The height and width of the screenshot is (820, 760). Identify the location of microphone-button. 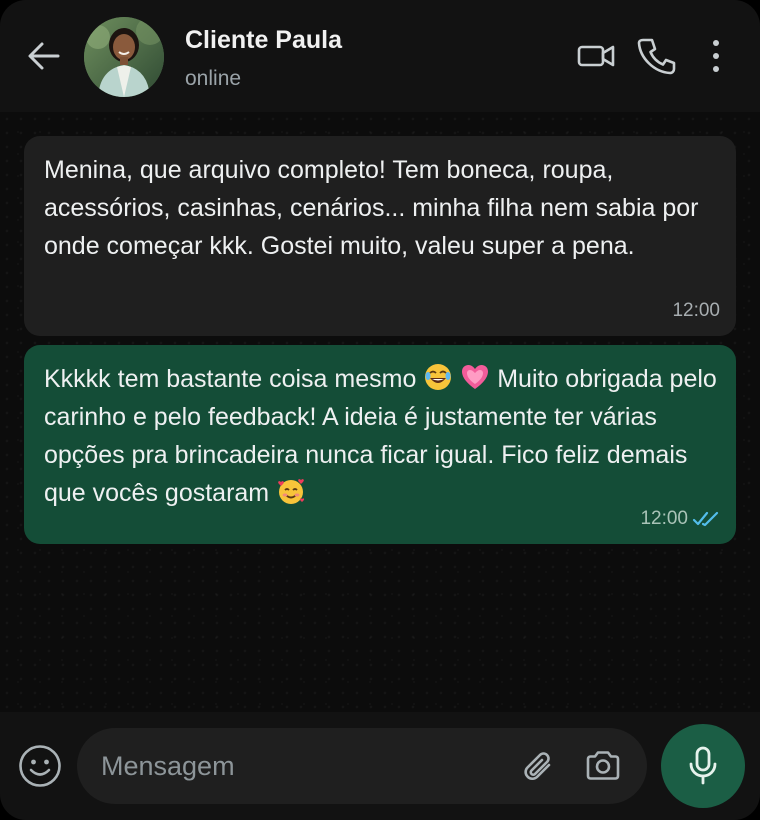
(703, 766).